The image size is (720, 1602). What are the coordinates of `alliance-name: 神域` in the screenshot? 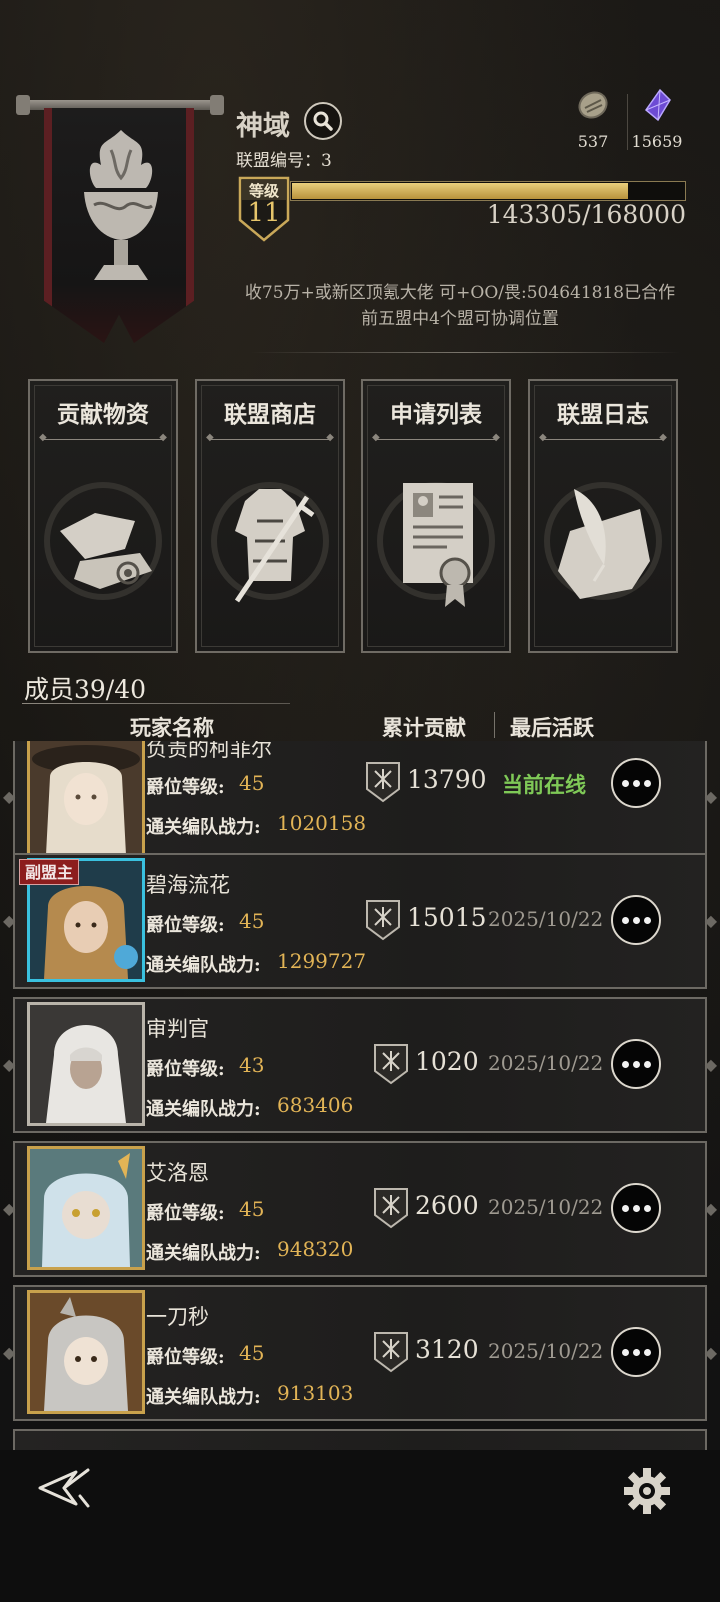 It's located at (263, 126).